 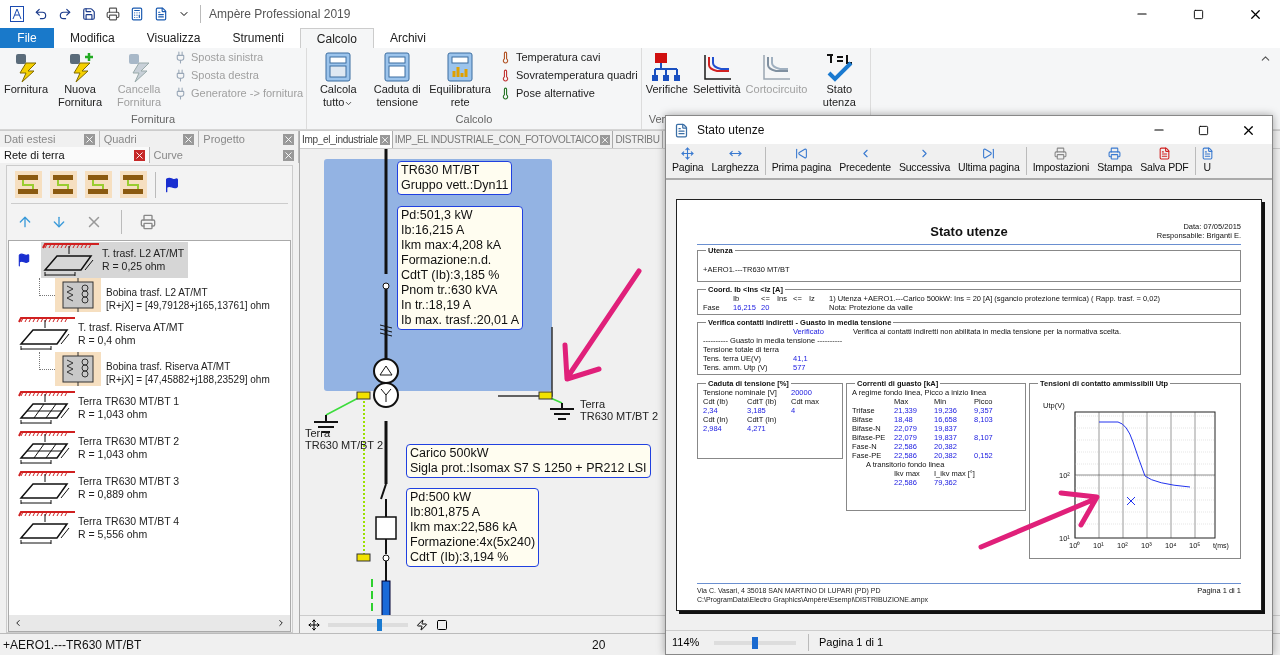 What do you see at coordinates (113, 534) in the screenshot?
I see `tree-item-value: R = 5,556 ohm` at bounding box center [113, 534].